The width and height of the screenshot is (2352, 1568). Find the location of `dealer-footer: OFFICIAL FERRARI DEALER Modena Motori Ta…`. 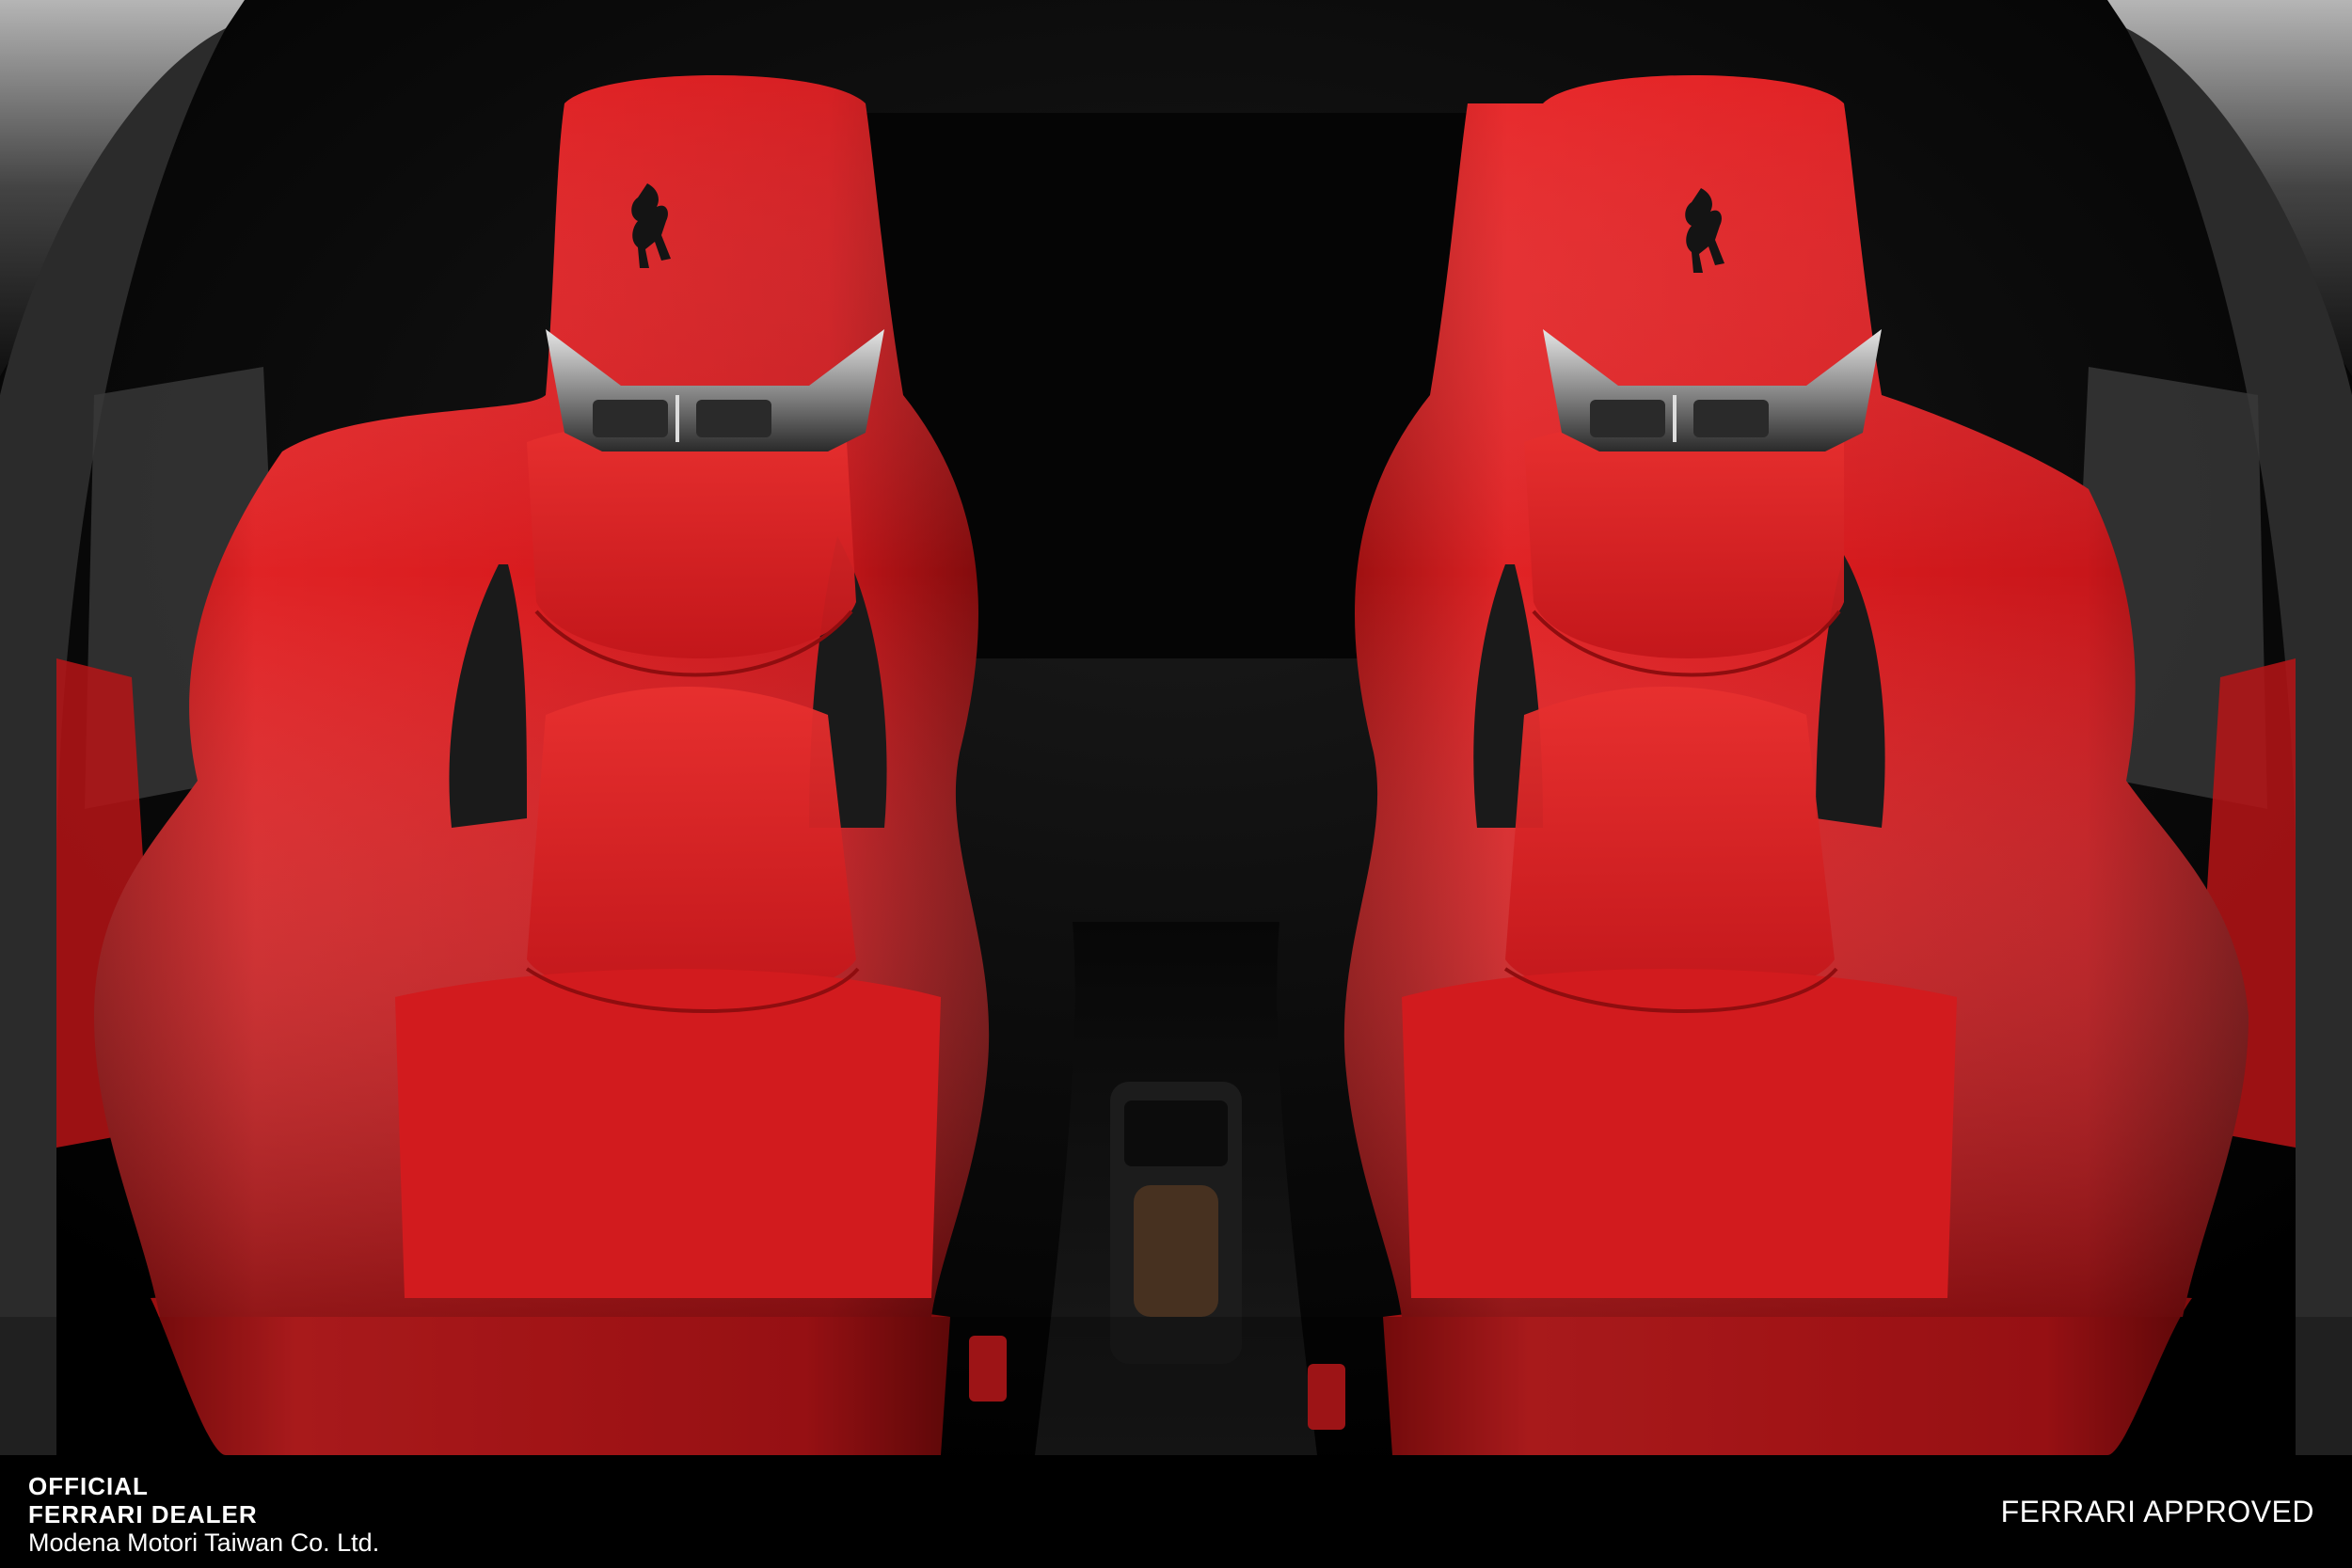

dealer-footer: OFFICIAL FERRARI DEALER Modena Motori Ta… is located at coordinates (1176, 1511).